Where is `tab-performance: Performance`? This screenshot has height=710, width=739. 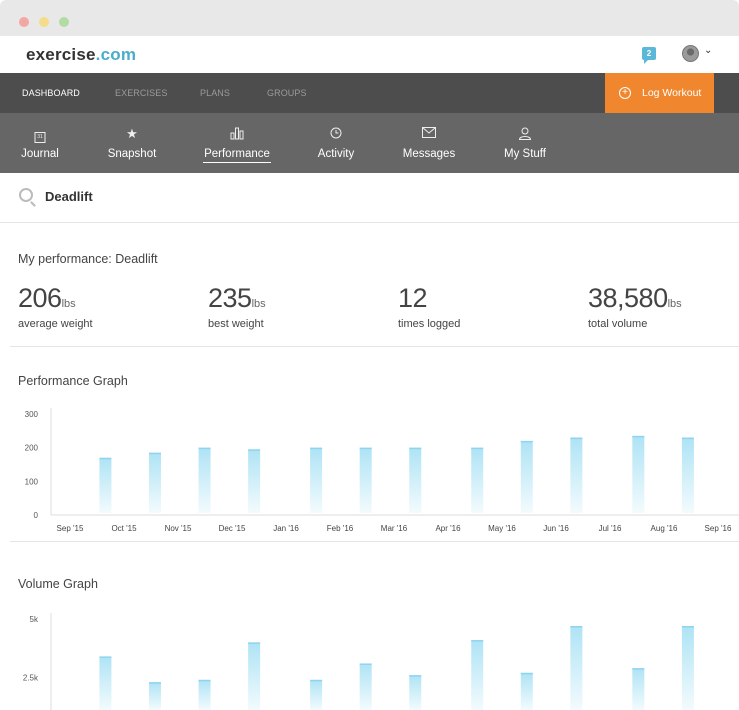 tab-performance: Performance is located at coordinates (237, 143).